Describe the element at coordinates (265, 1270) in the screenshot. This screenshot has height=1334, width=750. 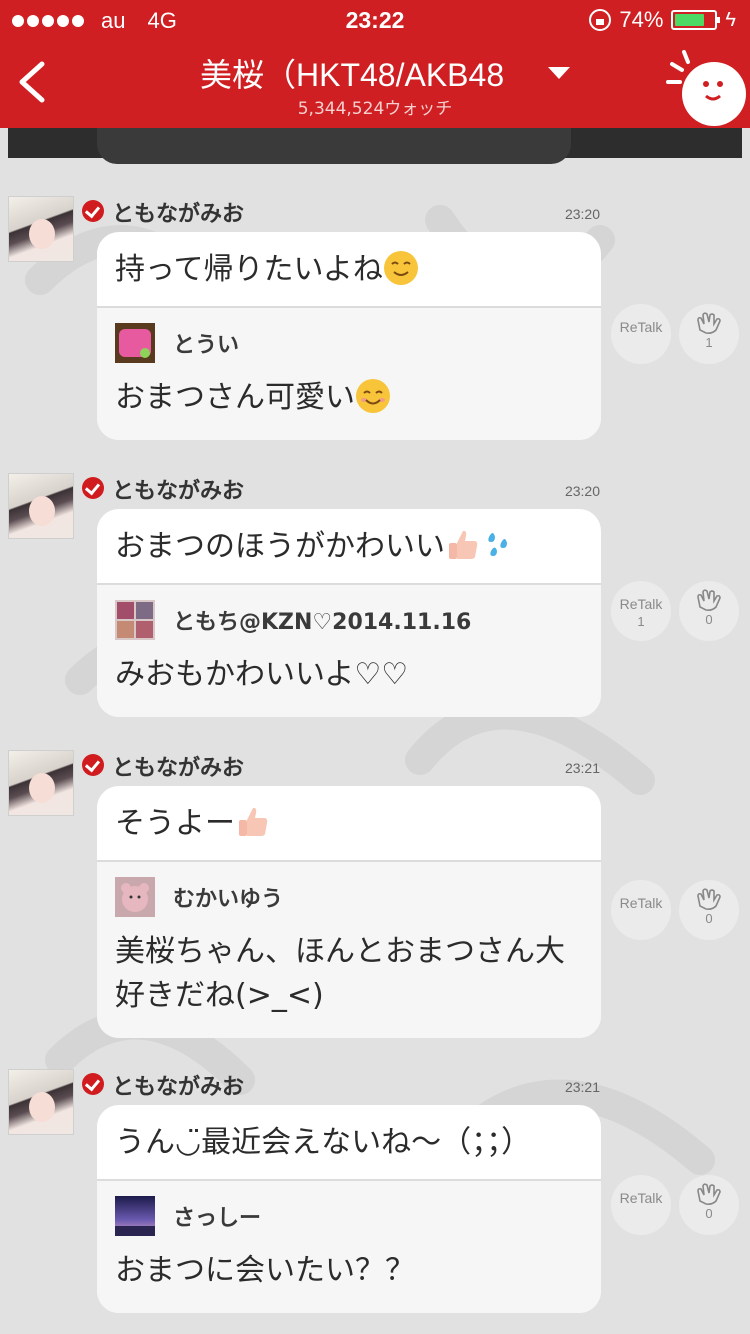
I see `fan-message-text: おまつに会いたい？？` at that location.